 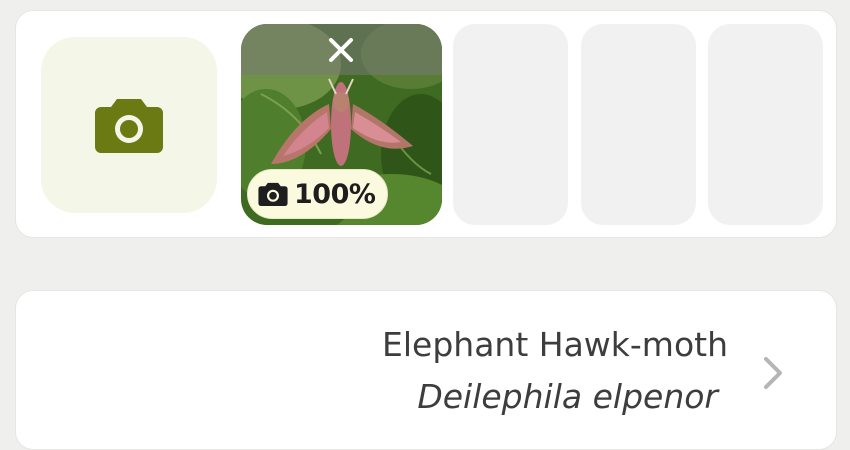 What do you see at coordinates (773, 373) in the screenshot?
I see `chevron-right-icon` at bounding box center [773, 373].